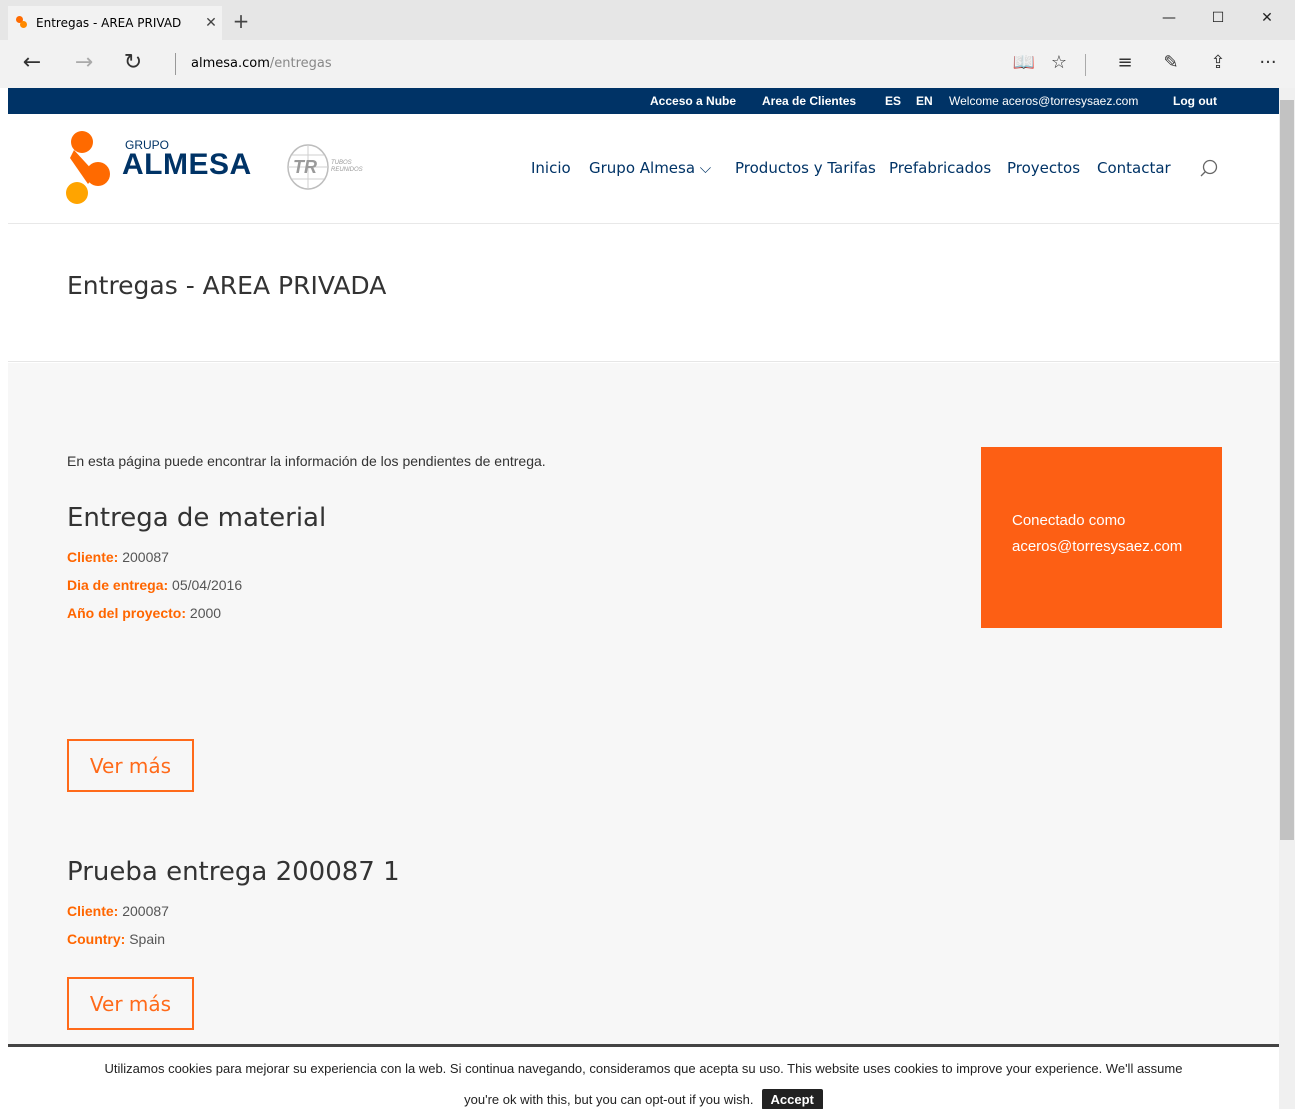  I want to click on entry-field-dia-entrega: Dia de entrega: 05/04/2016, so click(154, 585).